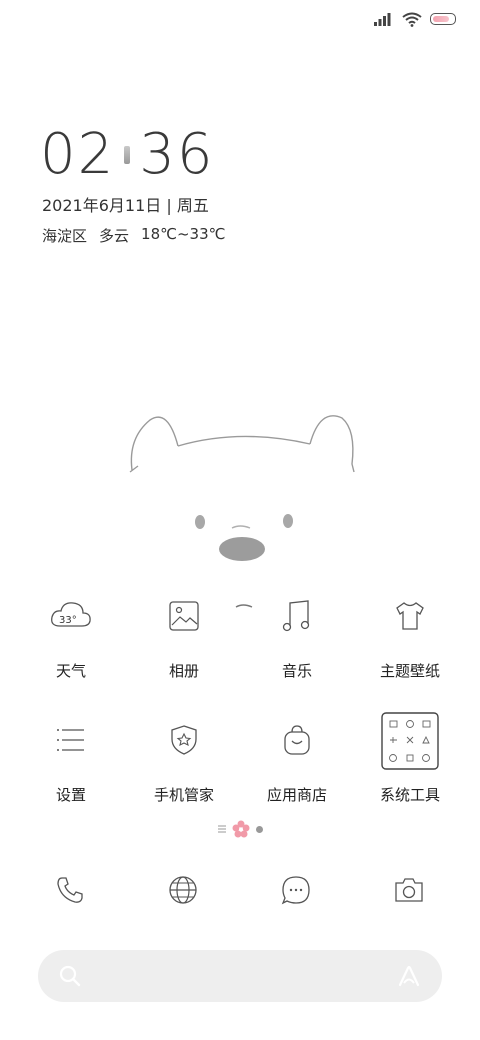  What do you see at coordinates (68, 620) in the screenshot?
I see `weather-app-temp: 33°` at bounding box center [68, 620].